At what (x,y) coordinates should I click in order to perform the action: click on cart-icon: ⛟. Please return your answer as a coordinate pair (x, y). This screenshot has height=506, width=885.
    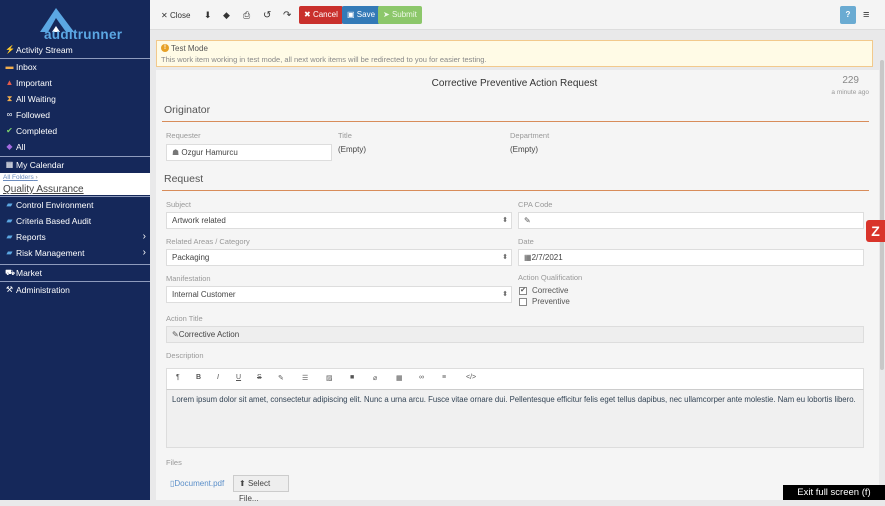
    Looking at the image, I should click on (10, 272).